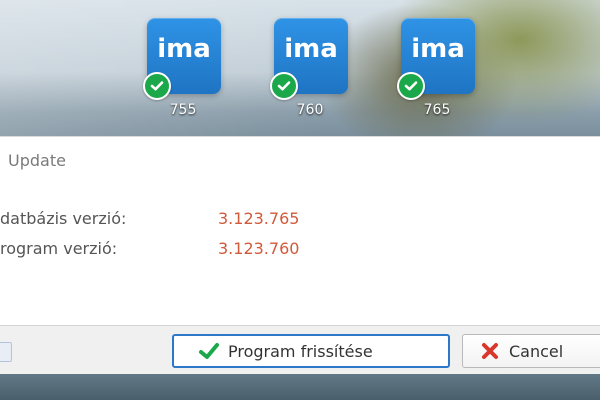  I want to click on update-program-label: Program frissítése, so click(300, 351).